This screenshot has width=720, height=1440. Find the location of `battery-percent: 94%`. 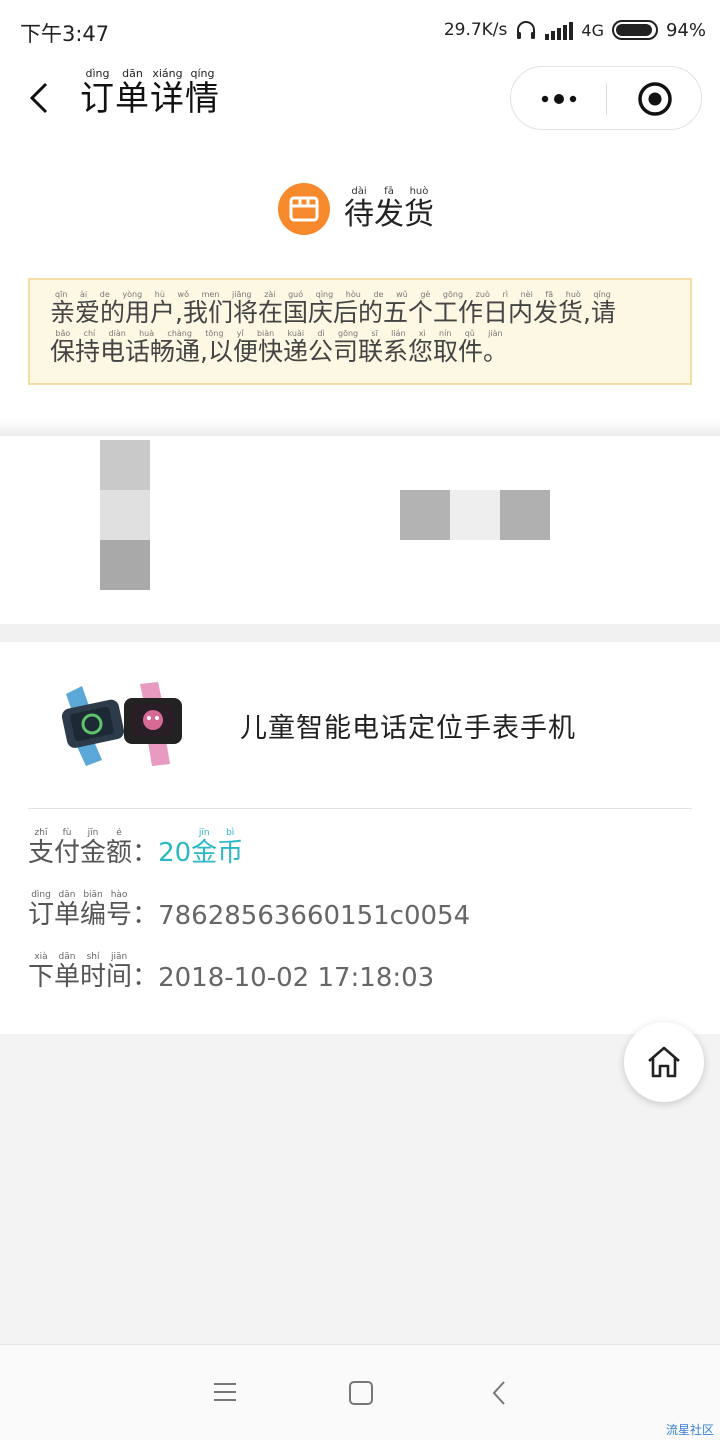

battery-percent: 94% is located at coordinates (685, 30).